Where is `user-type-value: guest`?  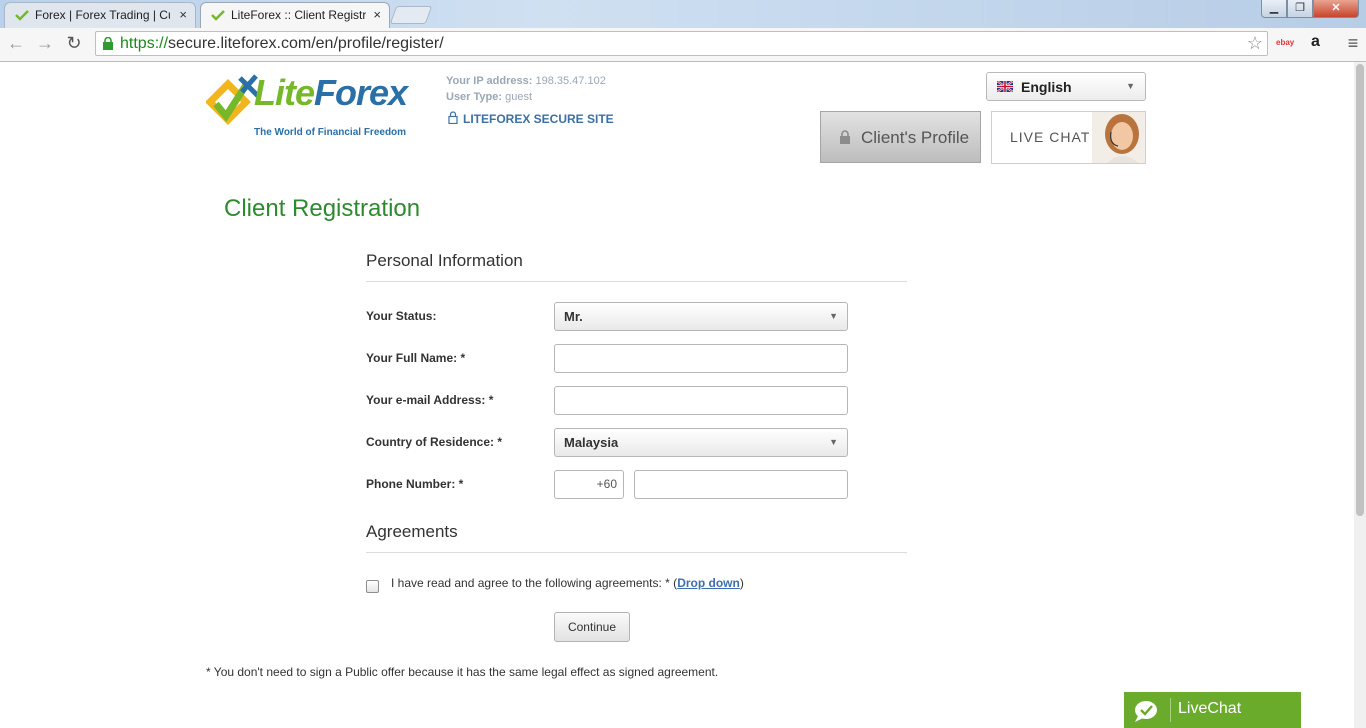 user-type-value: guest is located at coordinates (519, 97).